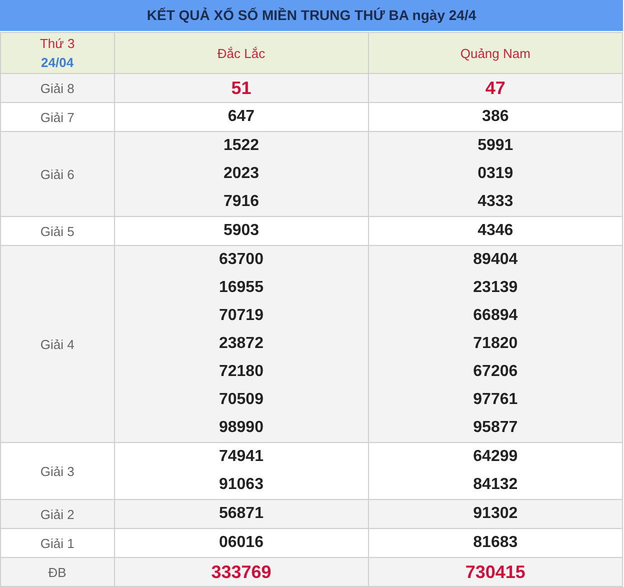  I want to click on result-number: 0319, so click(495, 174).